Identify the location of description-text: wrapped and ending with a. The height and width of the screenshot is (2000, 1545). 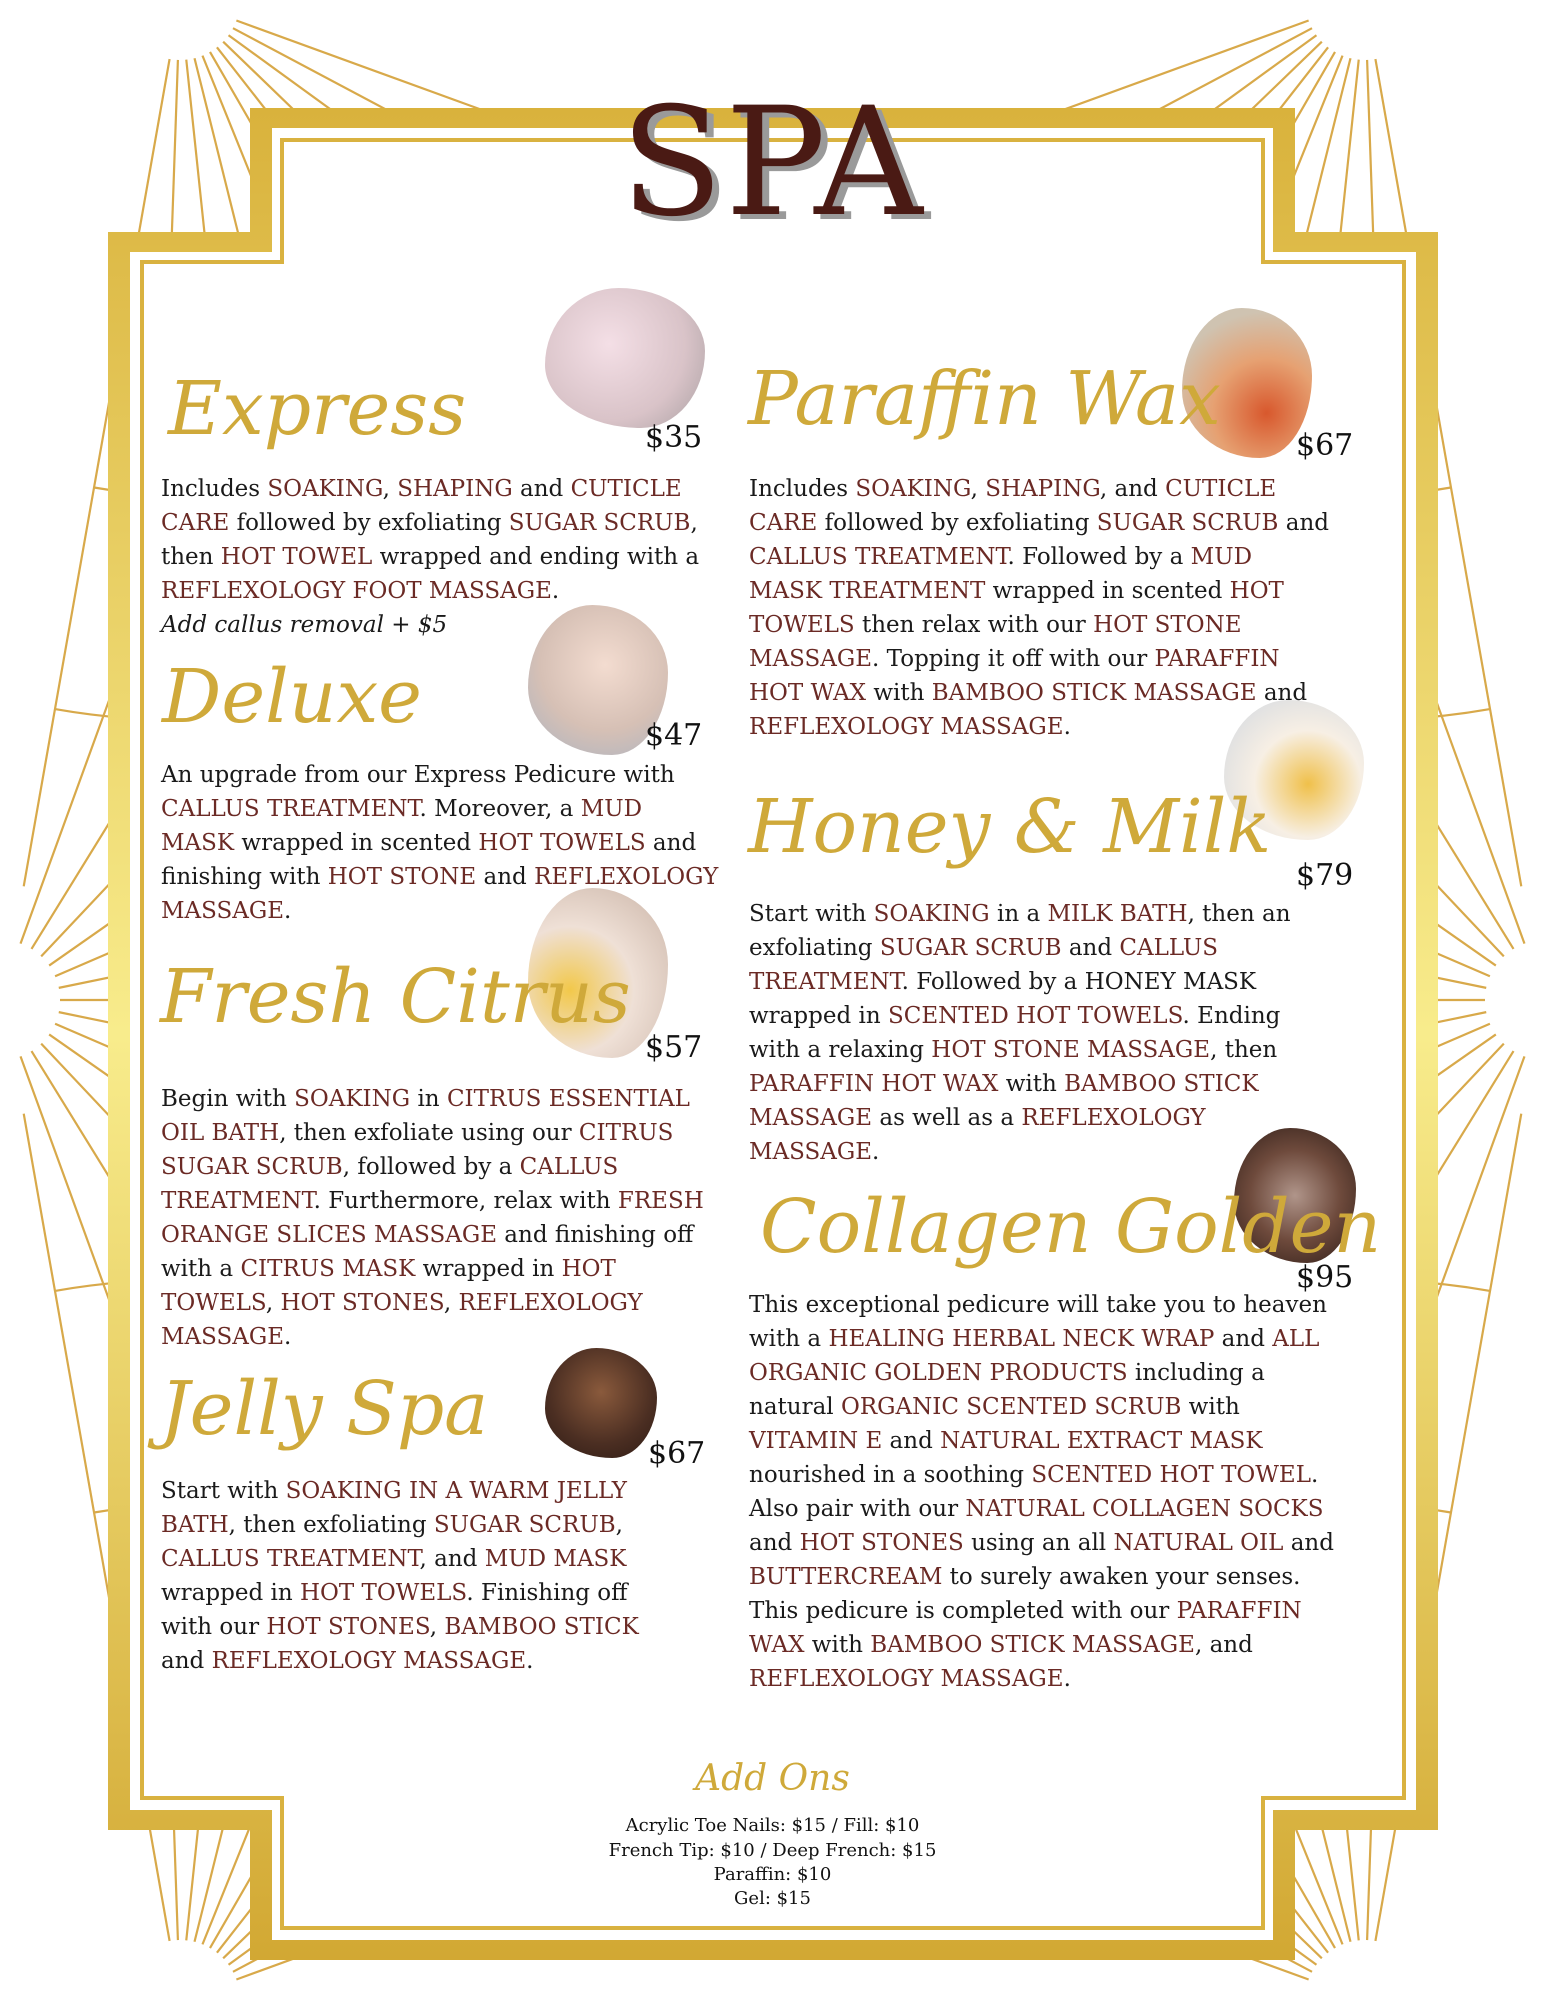
(536, 557).